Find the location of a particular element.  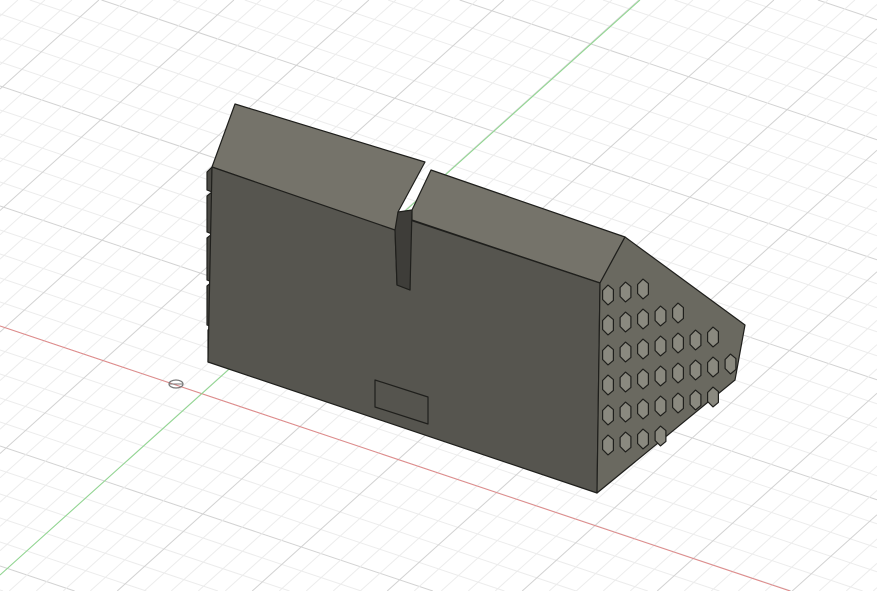

origin-icon is located at coordinates (176, 384).